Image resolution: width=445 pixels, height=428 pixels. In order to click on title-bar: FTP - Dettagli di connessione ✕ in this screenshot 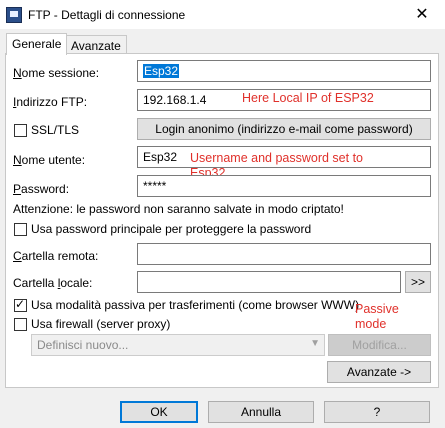, I will do `click(222, 15)`.